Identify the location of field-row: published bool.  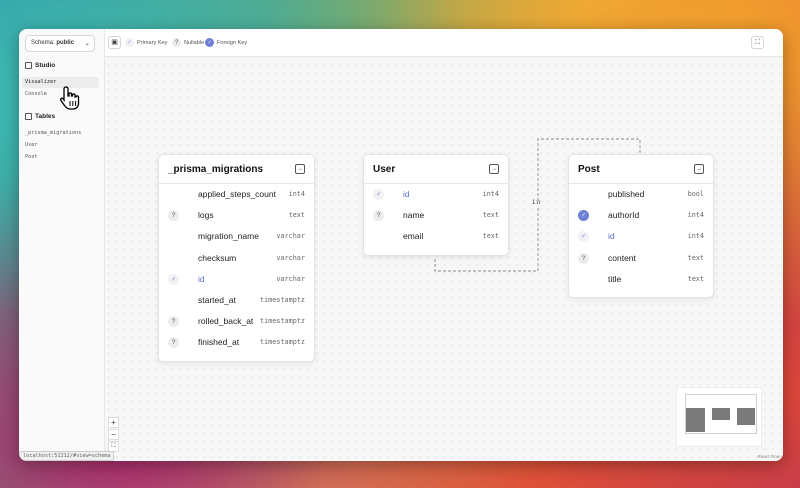
(641, 194).